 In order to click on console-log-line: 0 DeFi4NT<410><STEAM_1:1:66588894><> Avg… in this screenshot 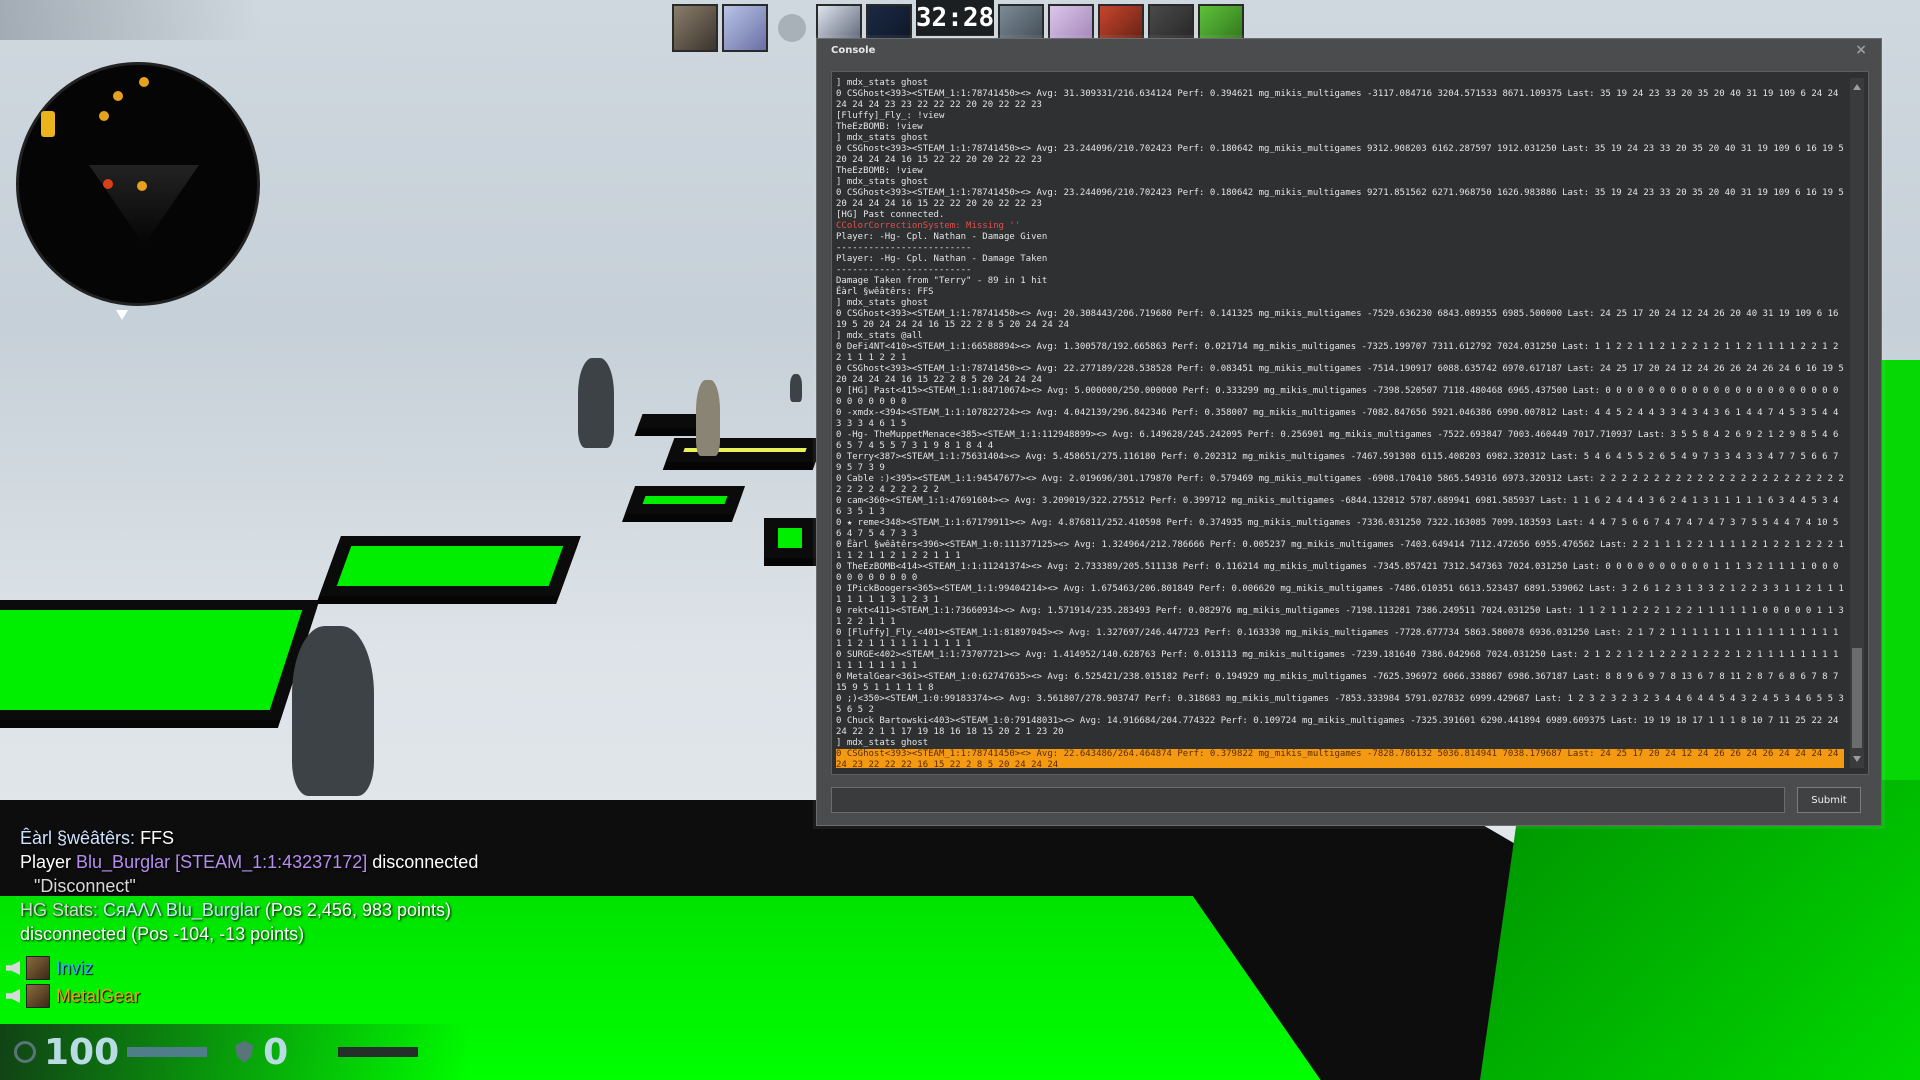, I will do `click(1340, 352)`.